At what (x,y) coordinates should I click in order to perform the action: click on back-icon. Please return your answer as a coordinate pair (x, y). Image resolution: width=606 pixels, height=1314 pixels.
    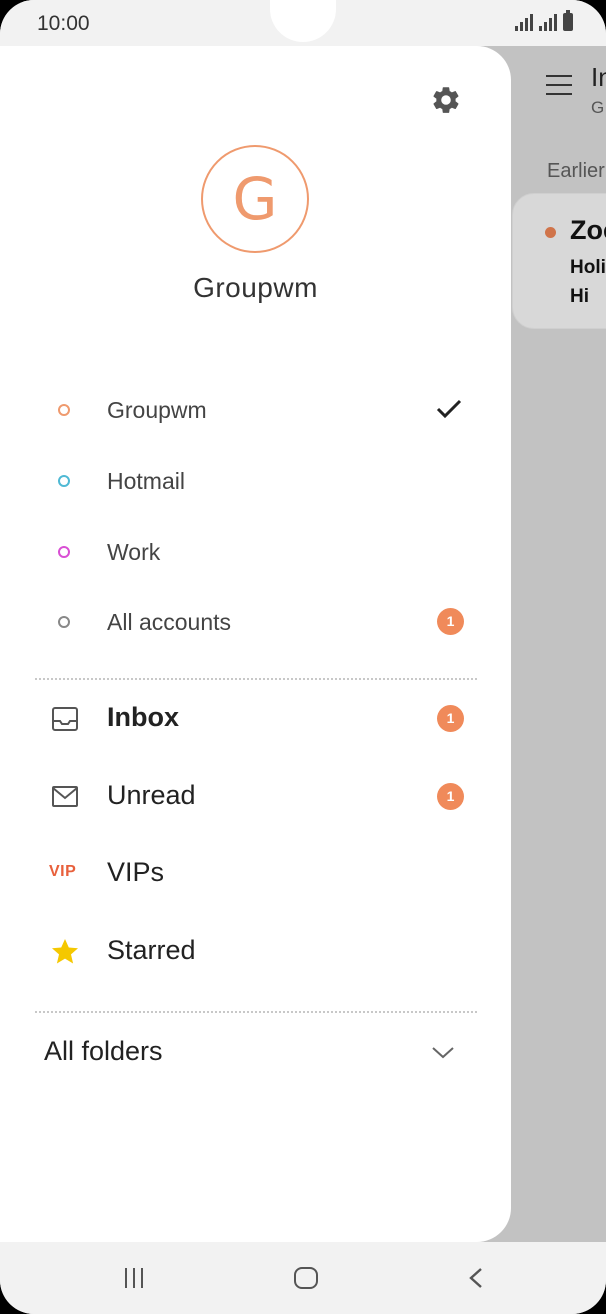
    Looking at the image, I should click on (476, 1278).